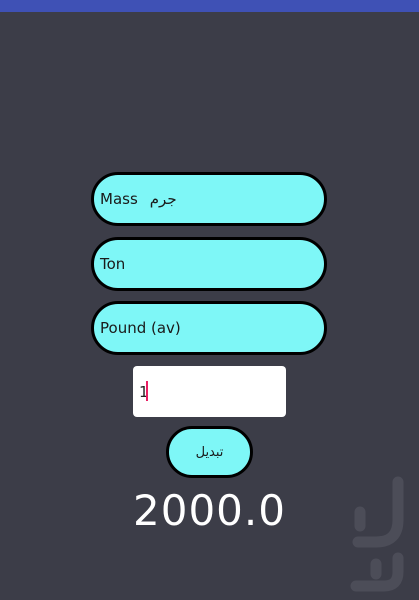  What do you see at coordinates (119, 199) in the screenshot?
I see `category-label-en: Mass` at bounding box center [119, 199].